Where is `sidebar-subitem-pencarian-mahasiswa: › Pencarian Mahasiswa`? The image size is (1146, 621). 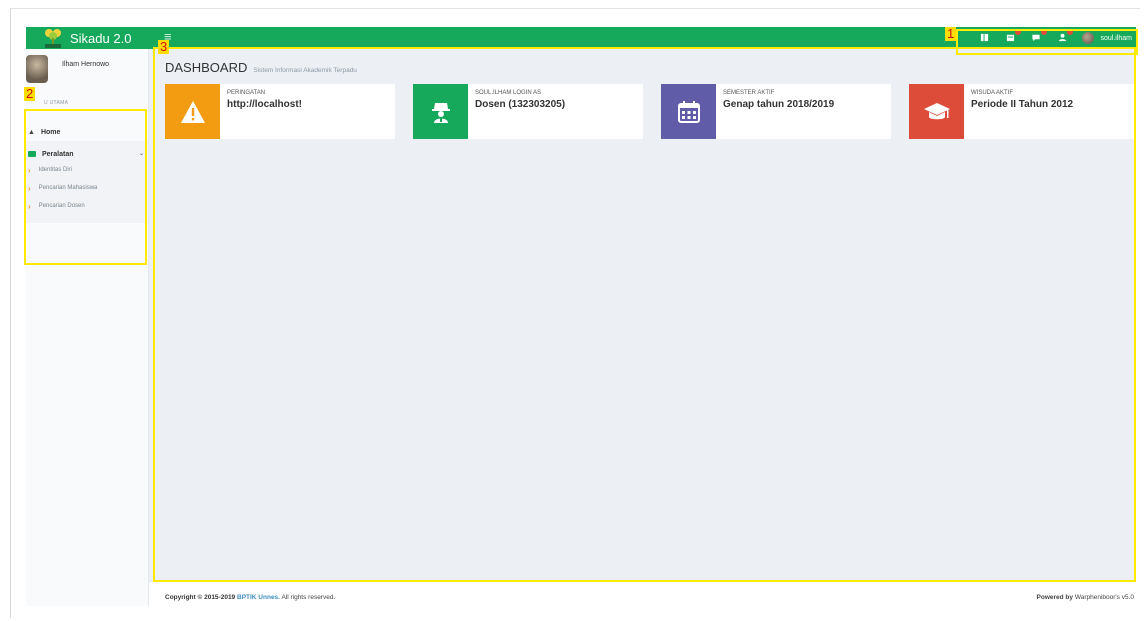
sidebar-subitem-pencarian-mahasiswa: › Pencarian Mahasiswa is located at coordinates (87, 188).